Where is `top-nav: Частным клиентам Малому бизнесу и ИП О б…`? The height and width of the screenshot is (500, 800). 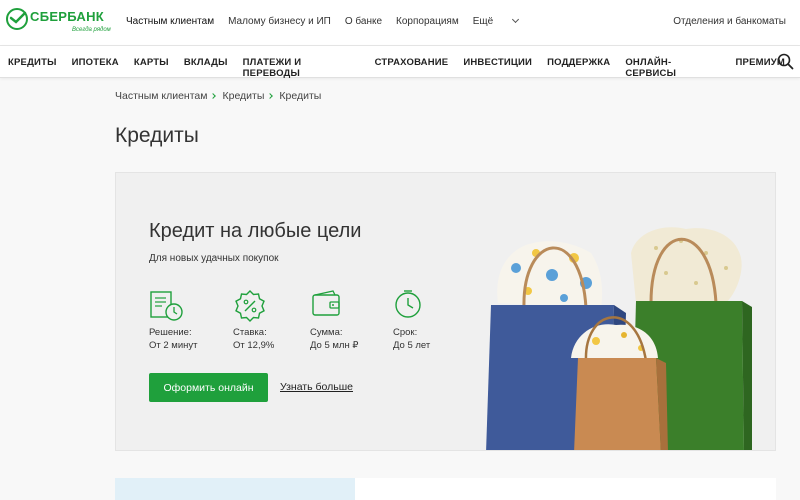
top-nav: Частным клиентам Малому бизнесу и ИП О б… is located at coordinates (329, 21).